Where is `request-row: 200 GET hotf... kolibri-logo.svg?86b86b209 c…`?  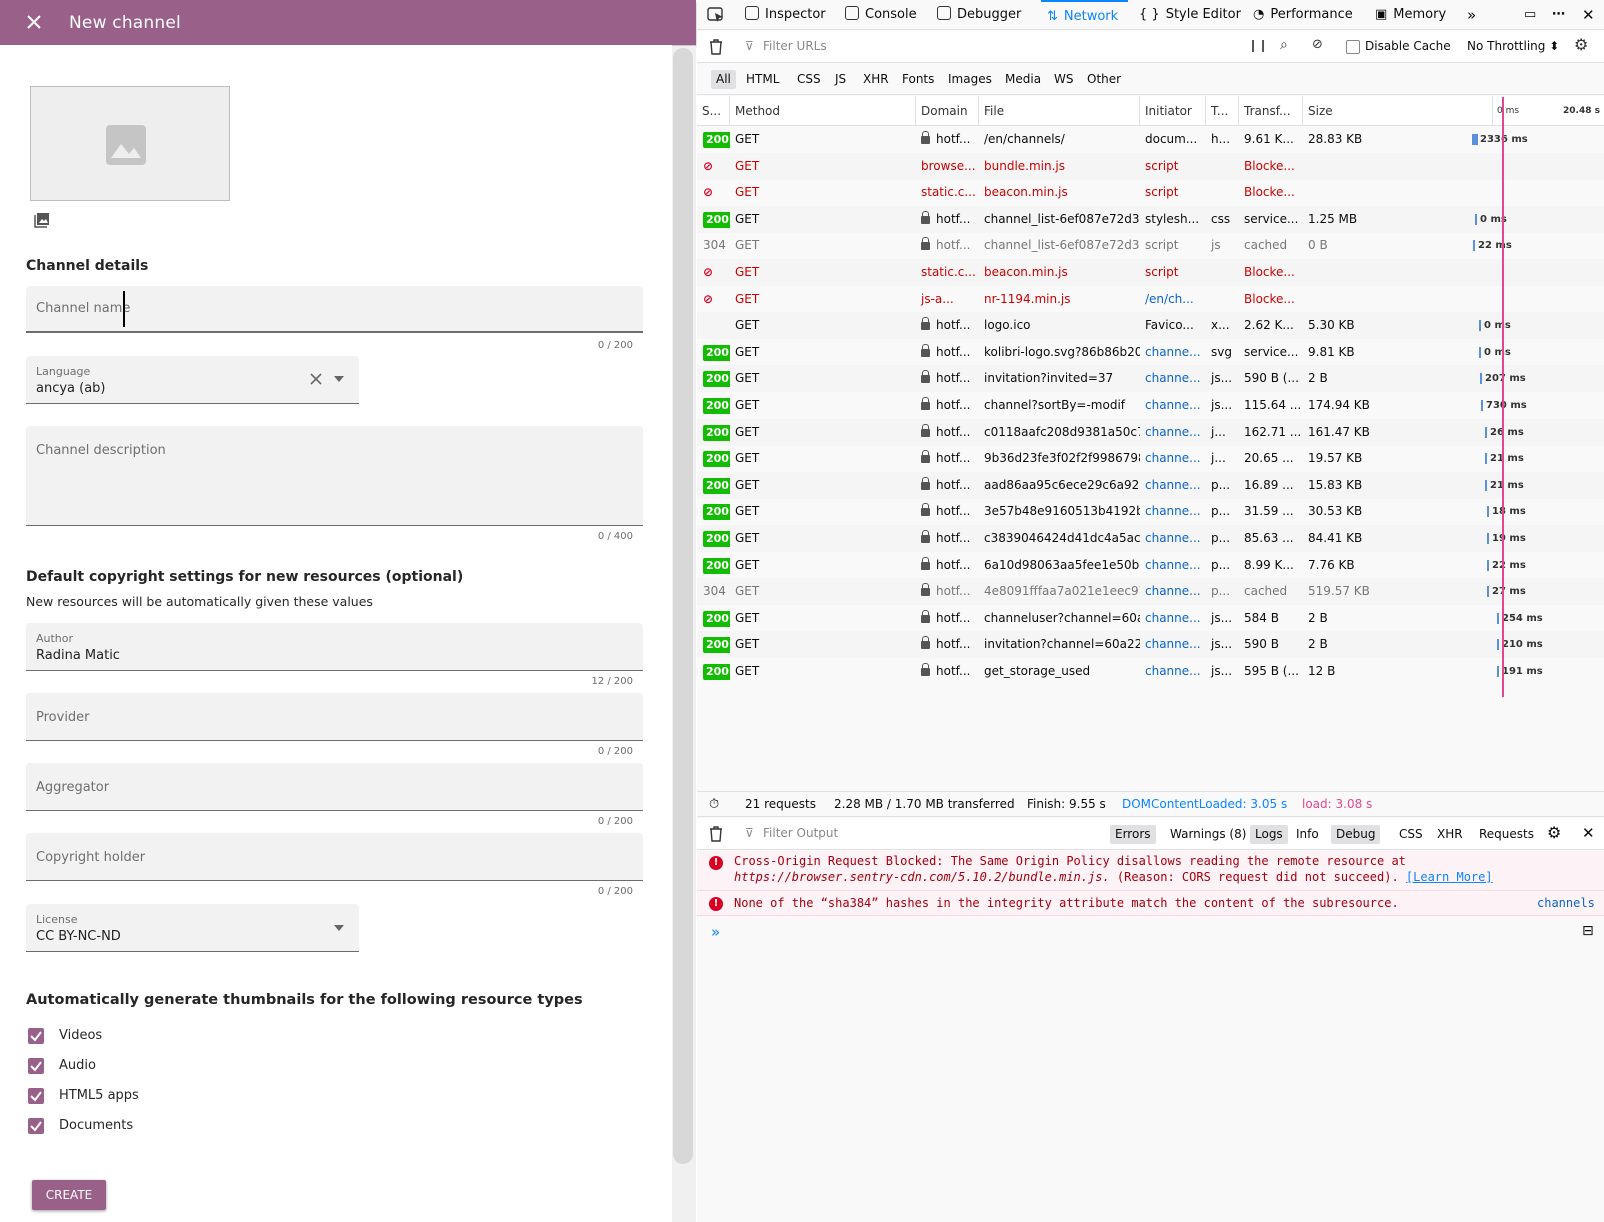 request-row: 200 GET hotf... kolibri-logo.svg?86b86b209 c… is located at coordinates (1150, 352).